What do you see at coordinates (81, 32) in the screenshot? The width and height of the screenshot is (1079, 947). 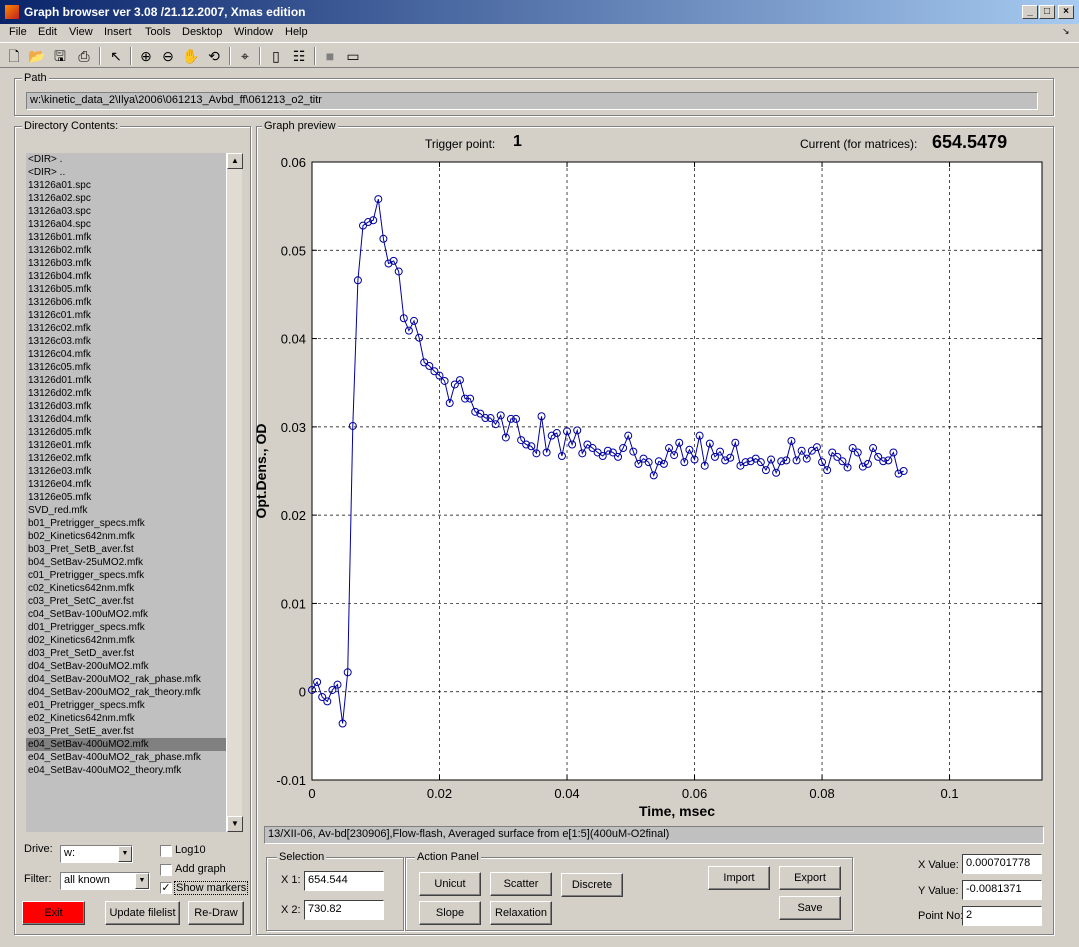 I see `menu-view: View` at bounding box center [81, 32].